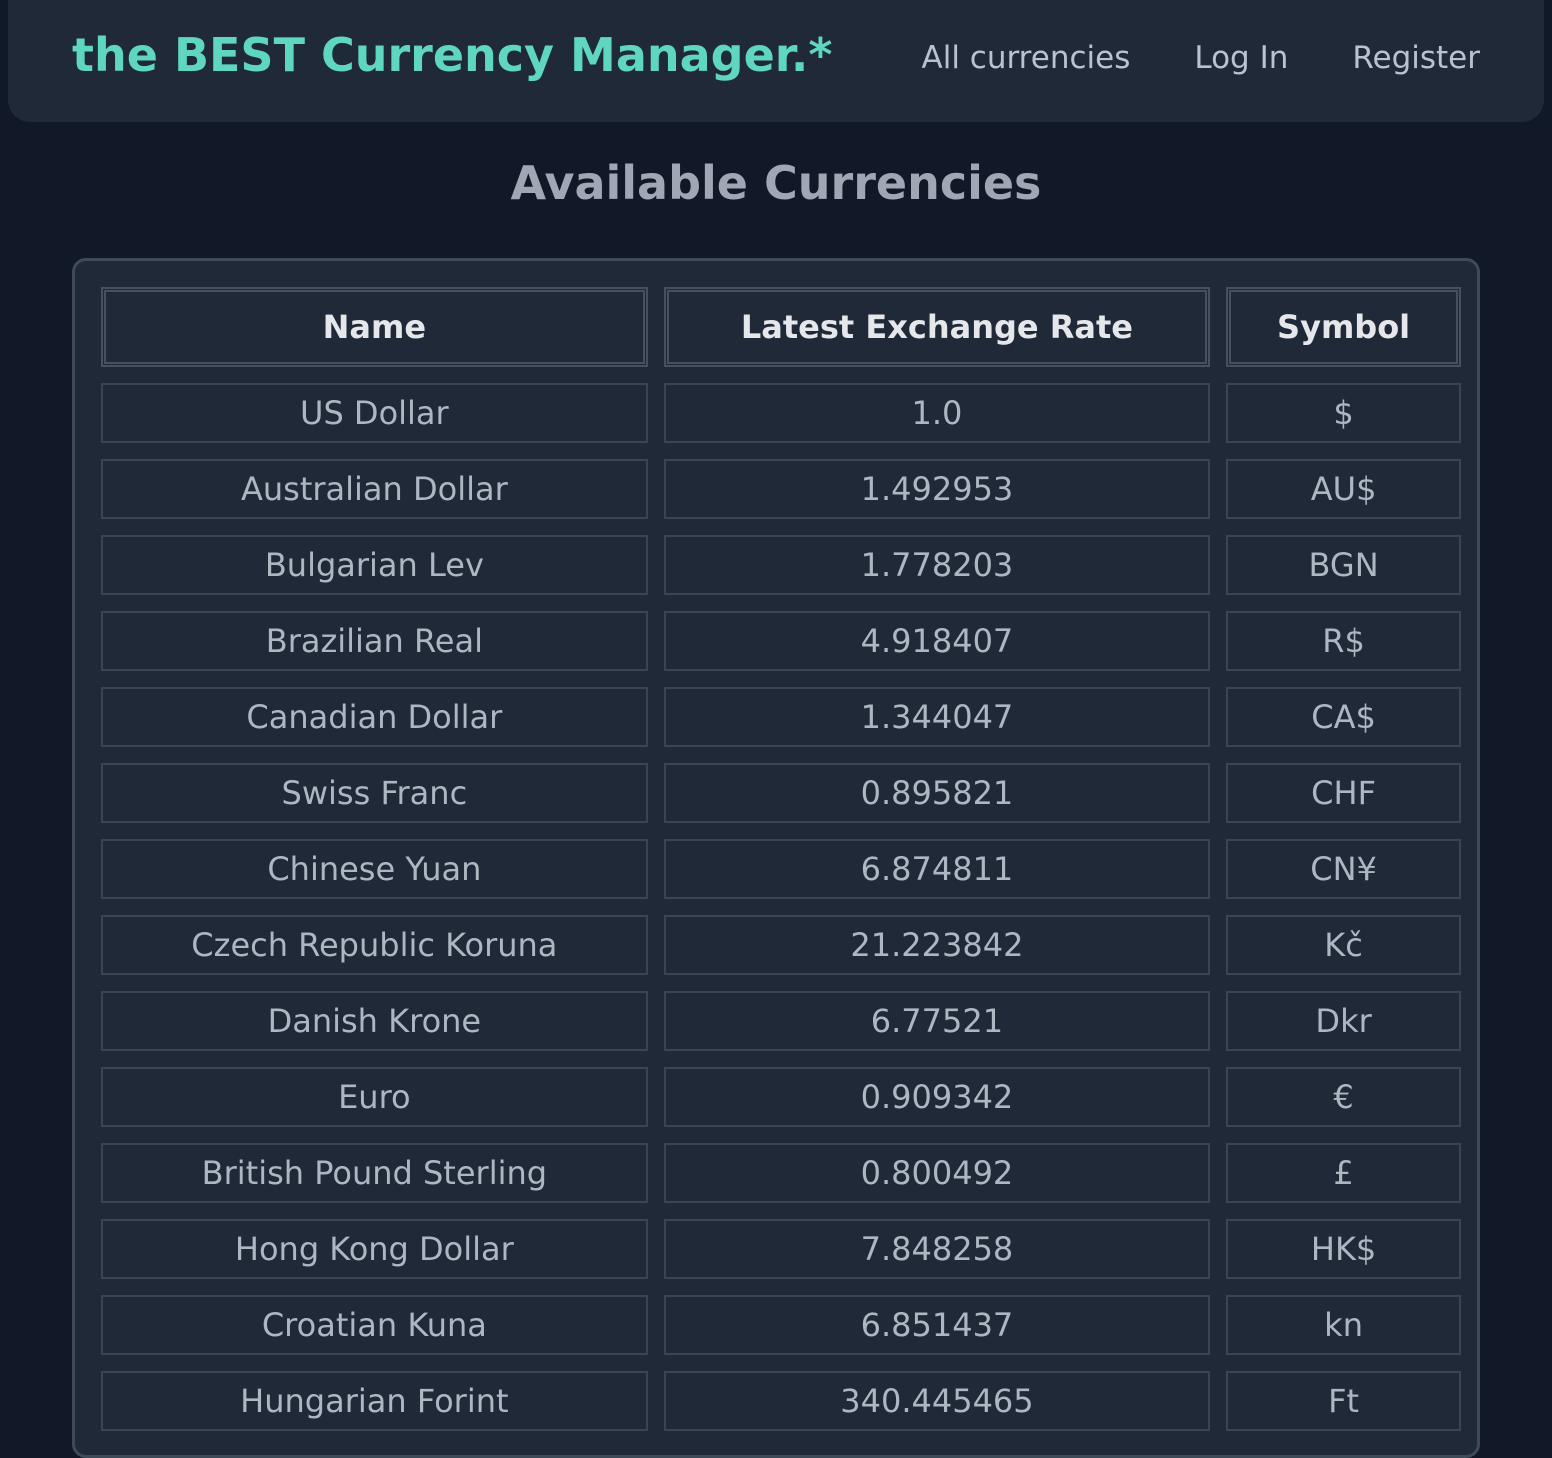  I want to click on symbol-cell: CA$, so click(1343, 717).